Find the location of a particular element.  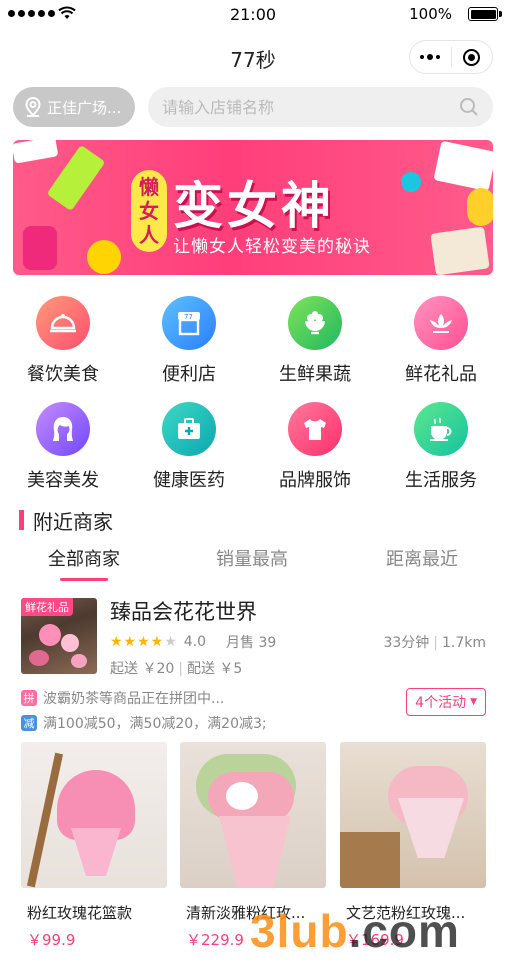

category-flowers-gifts: 鲜花礼品 is located at coordinates (441, 341).